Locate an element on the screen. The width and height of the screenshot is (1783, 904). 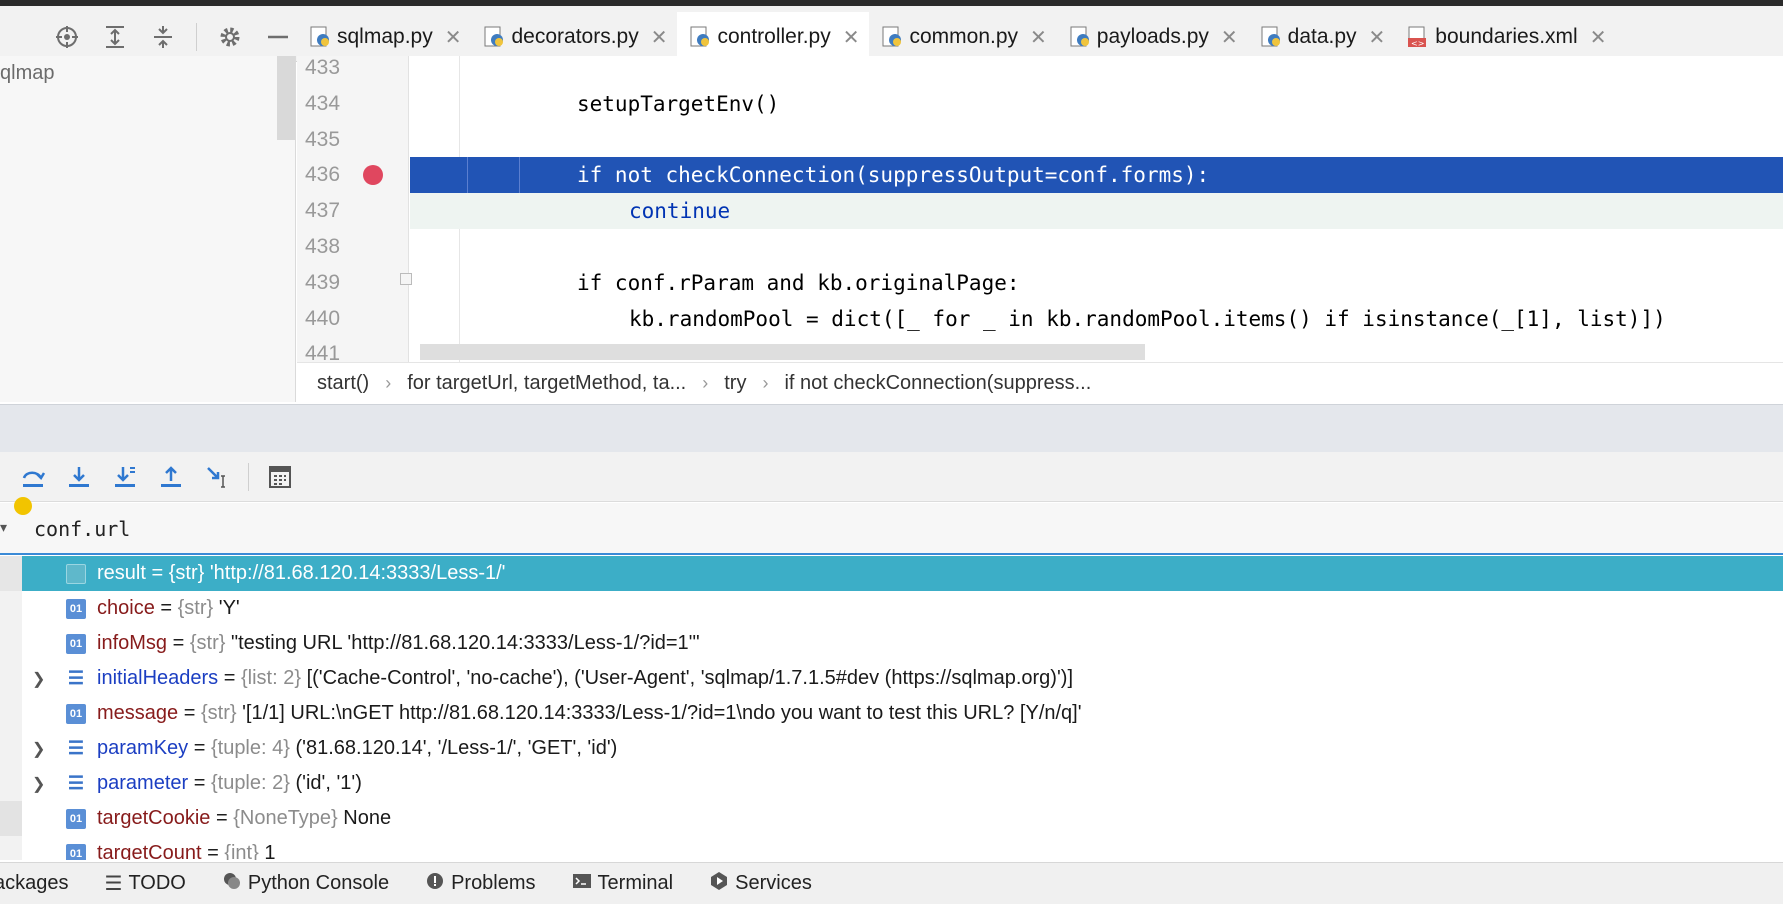
variable-text: choice = {str} 'Y' is located at coordinates (168, 608).